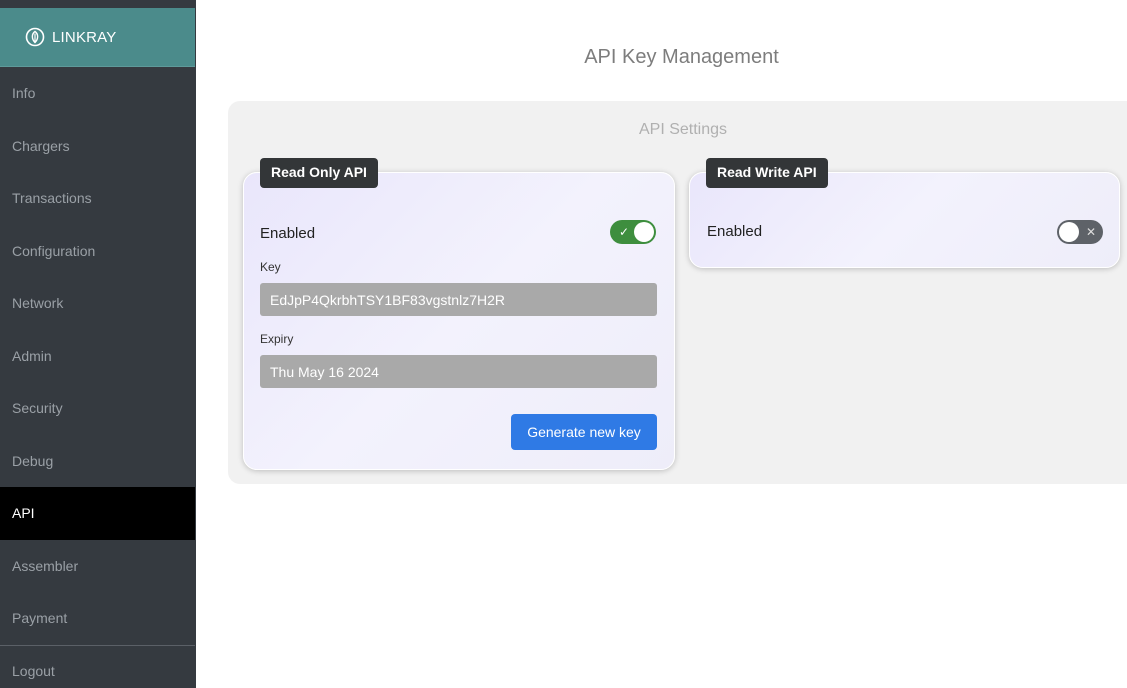  I want to click on read-write-api-tag: Read Write API, so click(767, 173).